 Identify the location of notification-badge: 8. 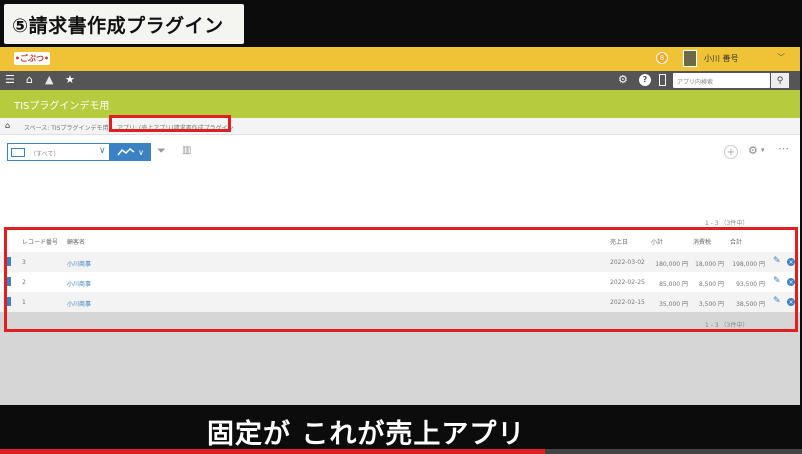
(662, 58).